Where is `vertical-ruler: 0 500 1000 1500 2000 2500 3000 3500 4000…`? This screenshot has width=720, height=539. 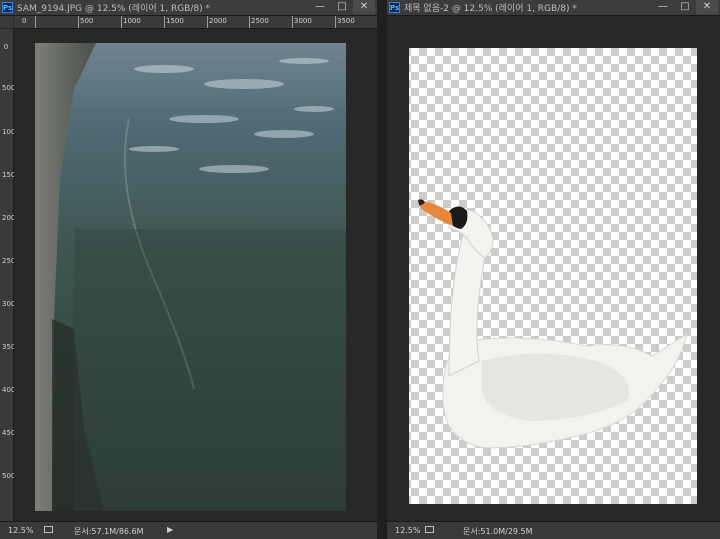 vertical-ruler: 0 500 1000 1500 2000 2500 3000 3500 4000… is located at coordinates (10, 275).